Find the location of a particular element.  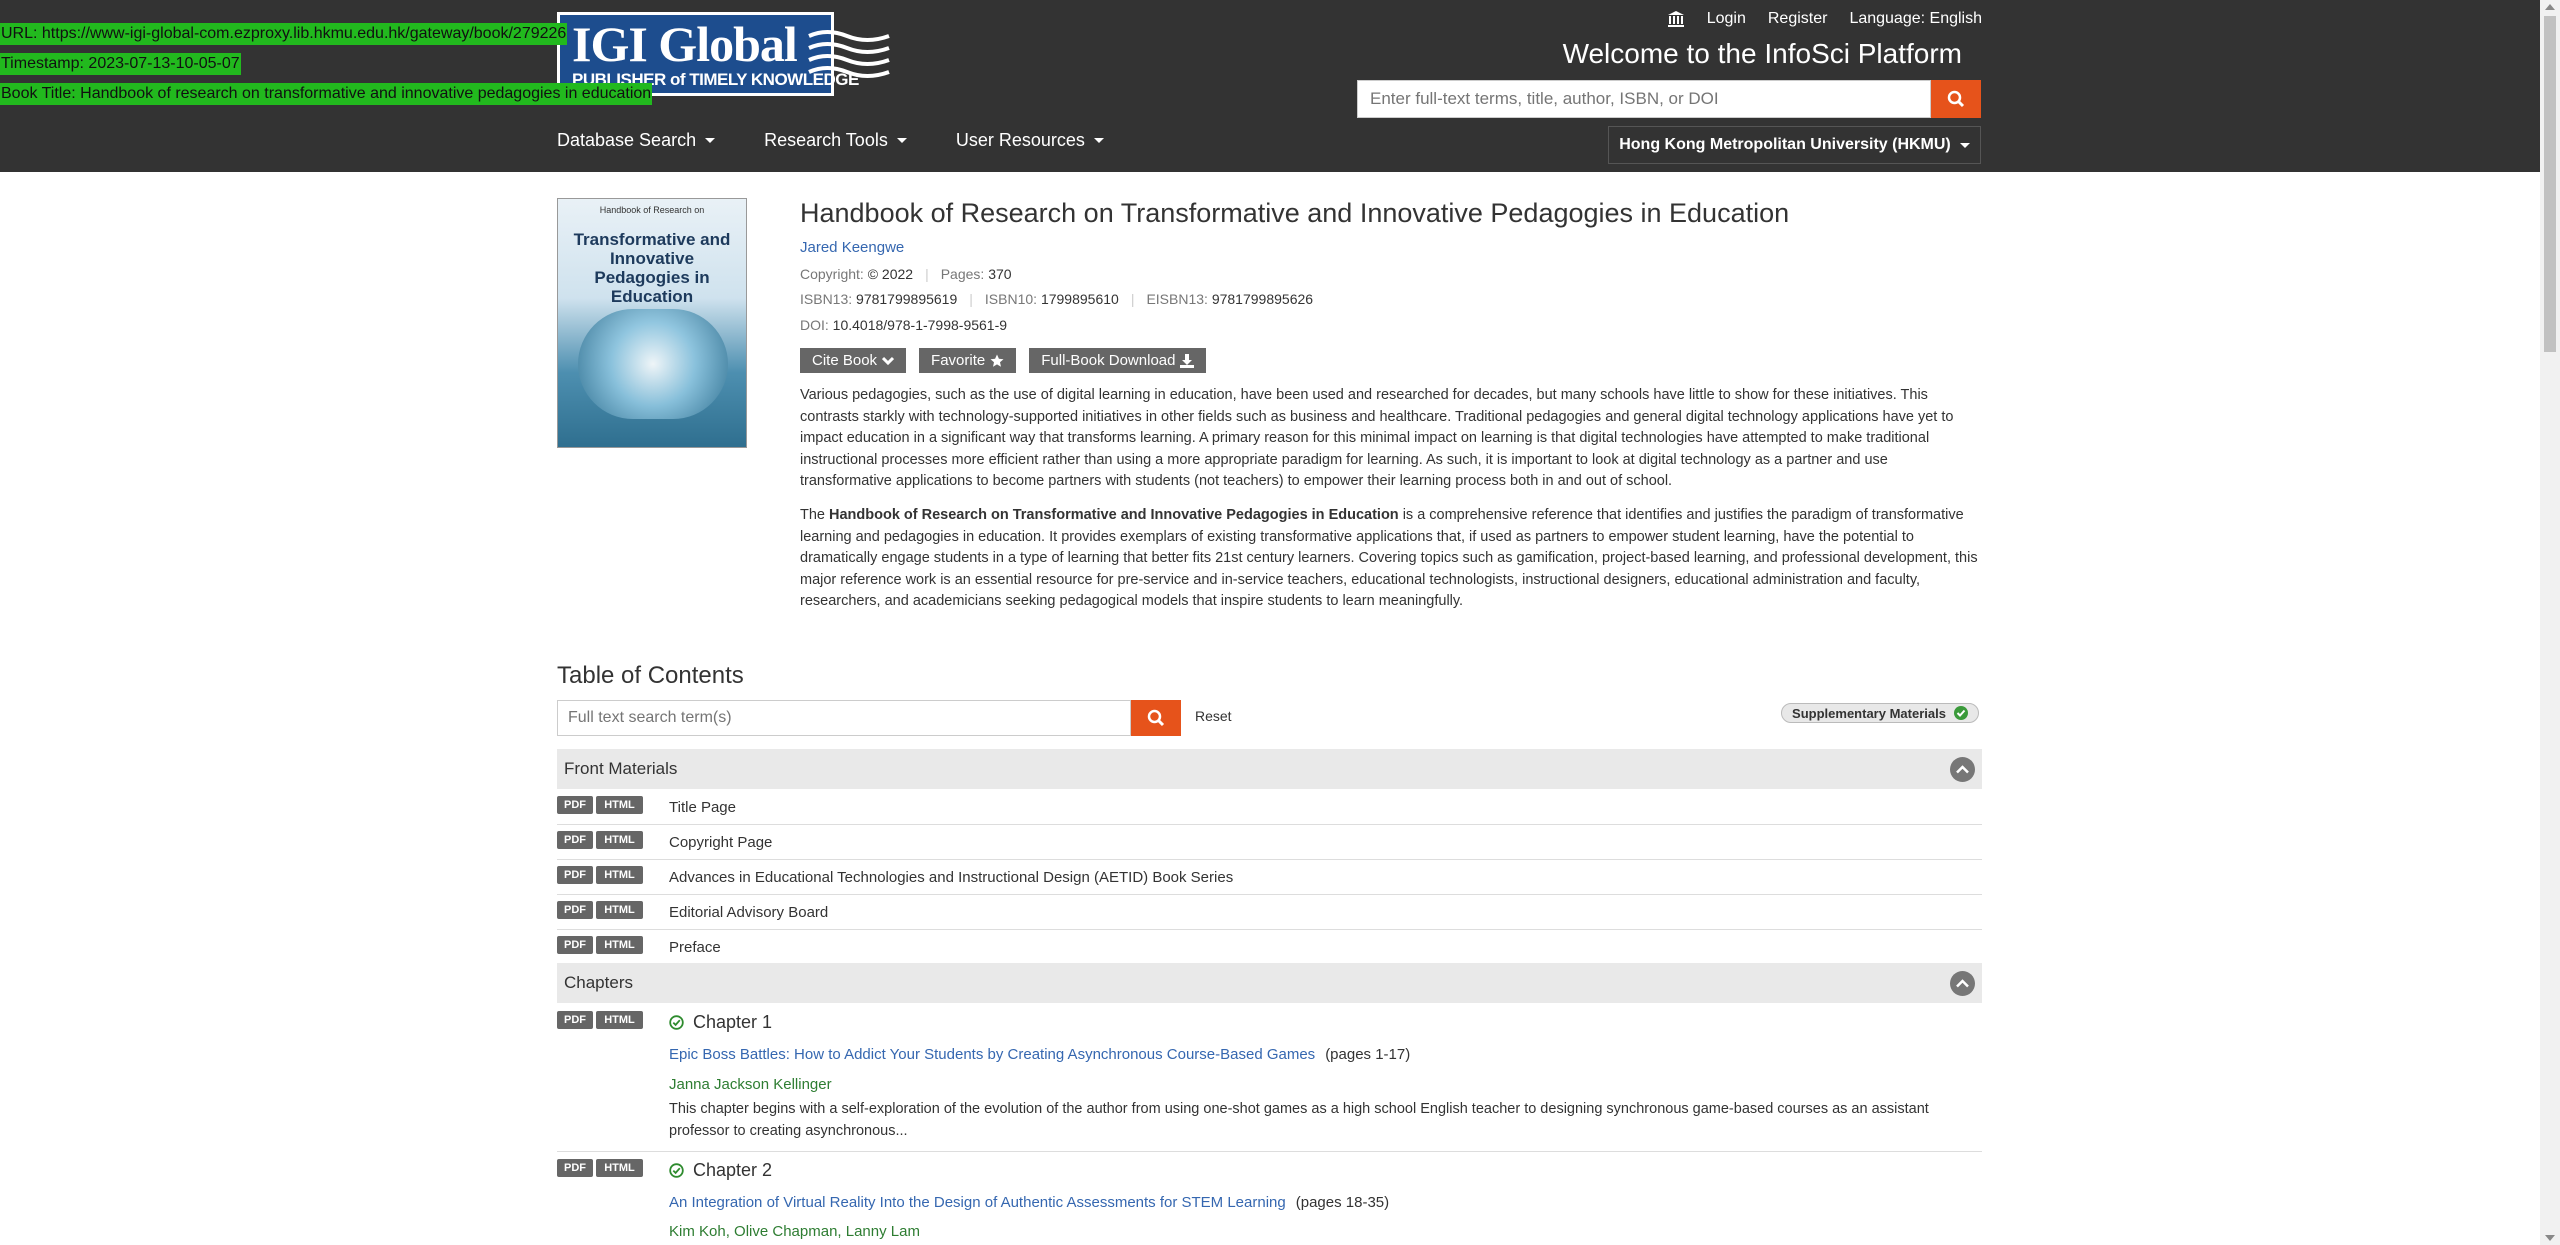

toc-reset-link: Reset is located at coordinates (1213, 716).